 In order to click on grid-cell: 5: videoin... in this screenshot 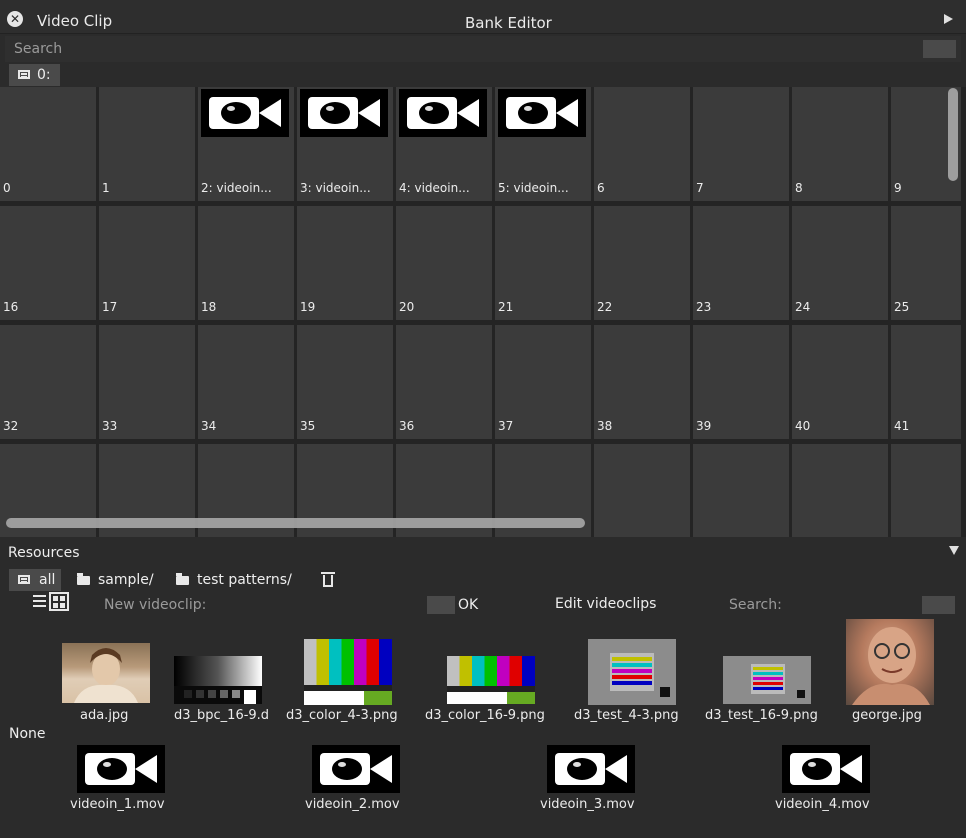, I will do `click(543, 144)`.